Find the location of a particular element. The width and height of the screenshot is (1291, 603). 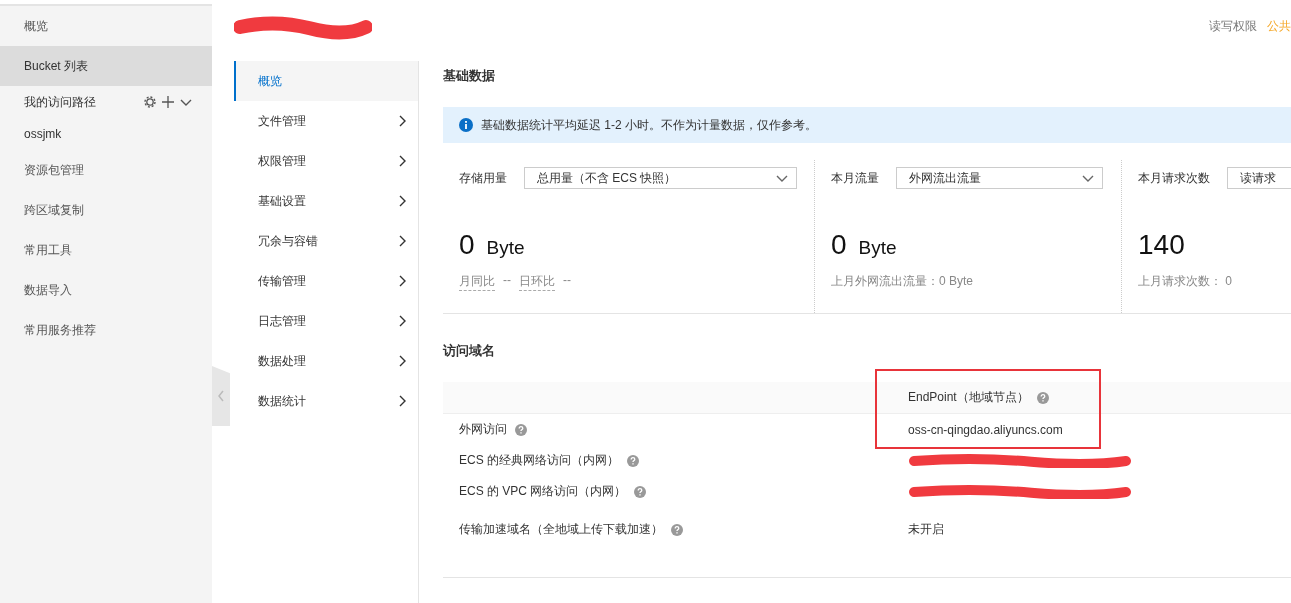

endpoint-value: 未开启 is located at coordinates (926, 529).